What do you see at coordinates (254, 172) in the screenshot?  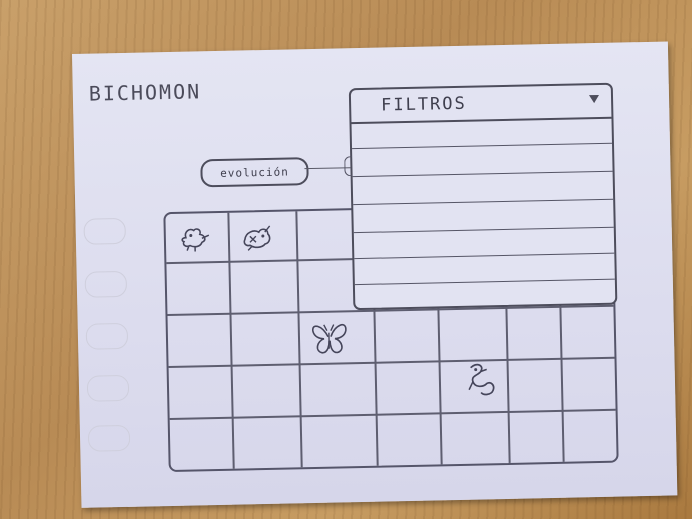 I see `evolution-button: evolución` at bounding box center [254, 172].